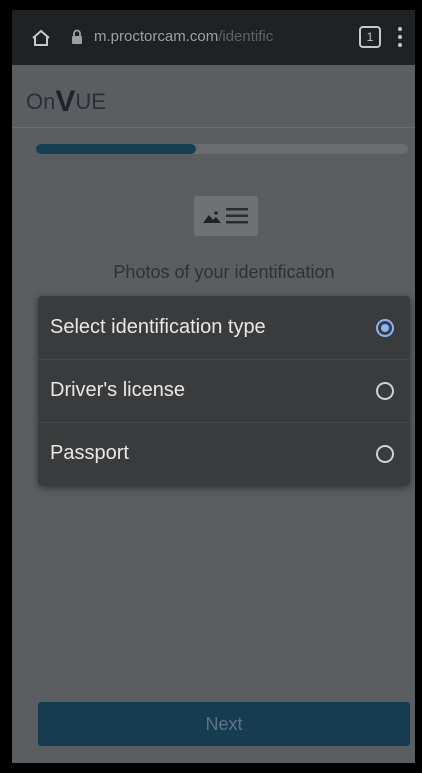 The height and width of the screenshot is (773, 422). I want to click on logo-suffix: UE, so click(90, 101).